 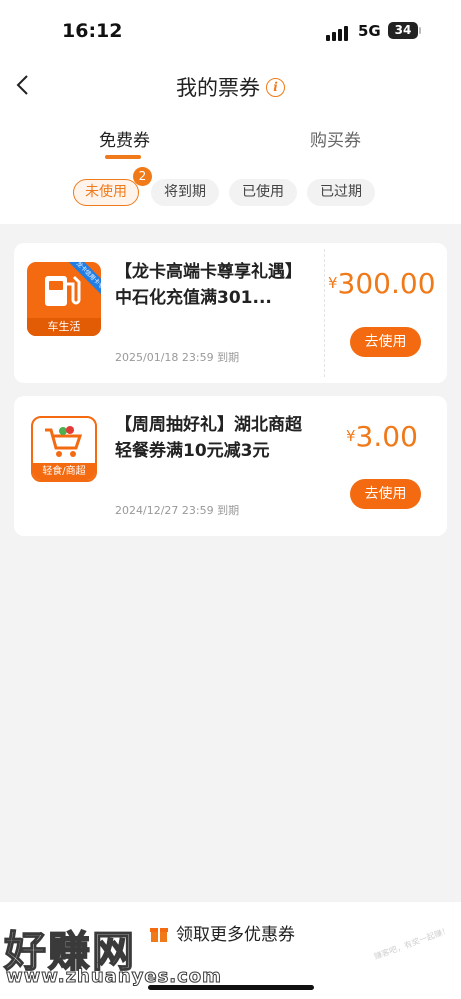 I want to click on grocery-logo: 轻食/商超, so click(x=64, y=449).